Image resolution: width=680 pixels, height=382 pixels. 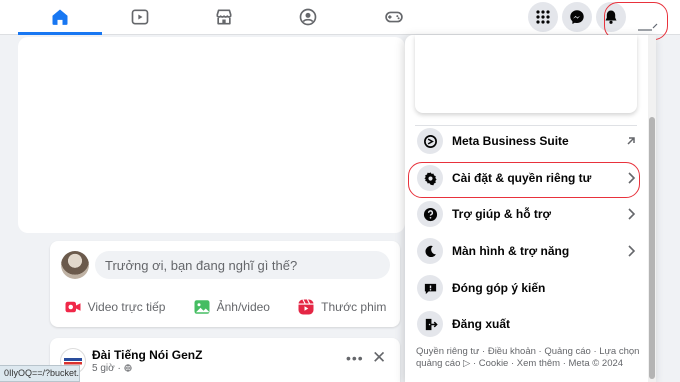 I want to click on photo-video-button: Ảnh/video, so click(x=231, y=307).